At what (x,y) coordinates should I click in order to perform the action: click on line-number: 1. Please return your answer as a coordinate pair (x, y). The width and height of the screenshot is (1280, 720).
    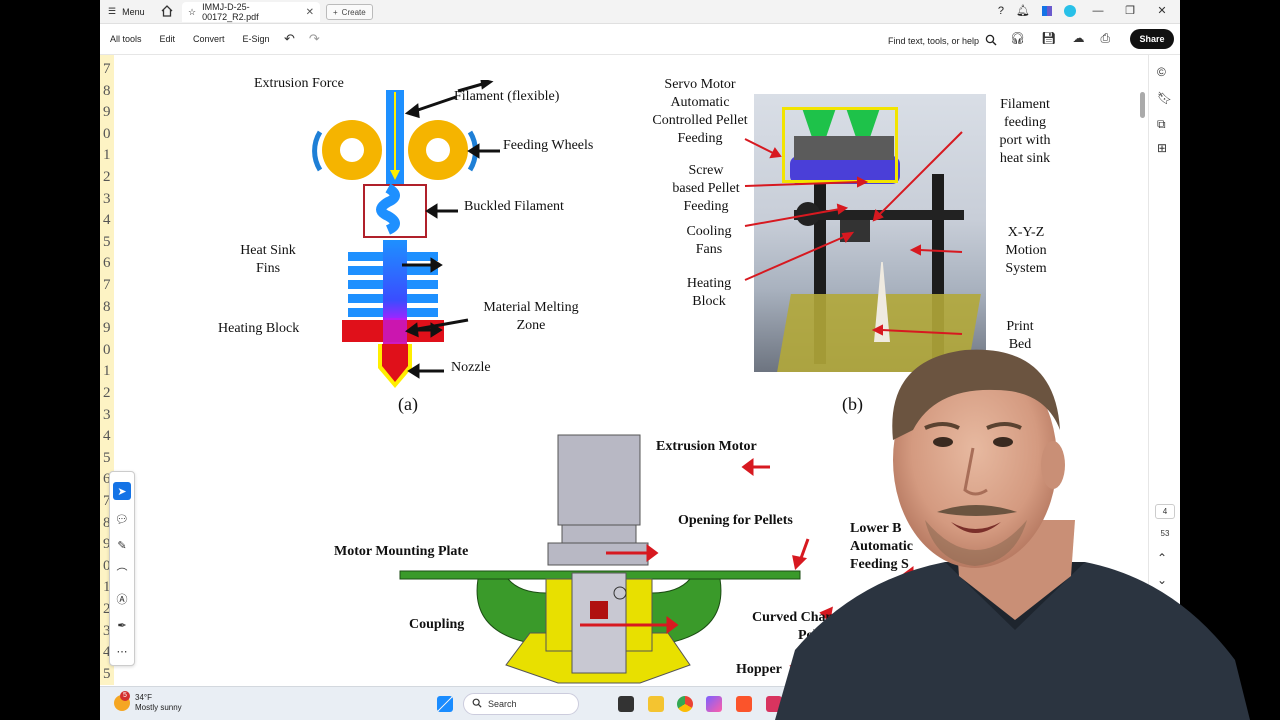
    Looking at the image, I should click on (107, 371).